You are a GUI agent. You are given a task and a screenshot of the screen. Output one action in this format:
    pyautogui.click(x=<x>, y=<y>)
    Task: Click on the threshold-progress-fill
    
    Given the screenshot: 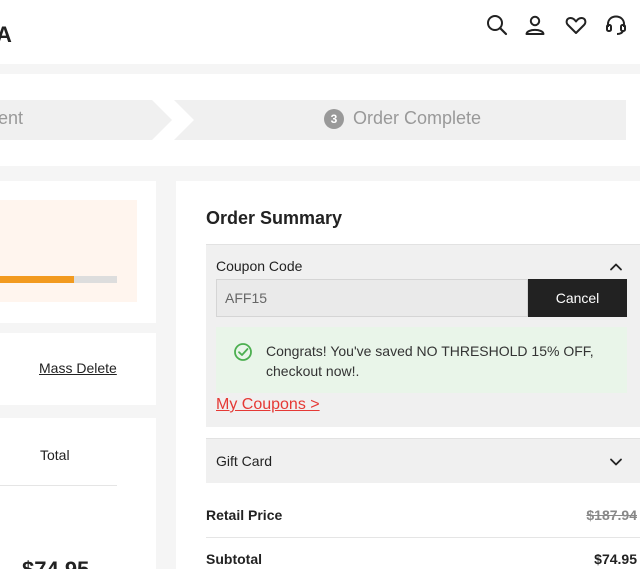 What is the action you would take?
    pyautogui.click(x=37, y=279)
    